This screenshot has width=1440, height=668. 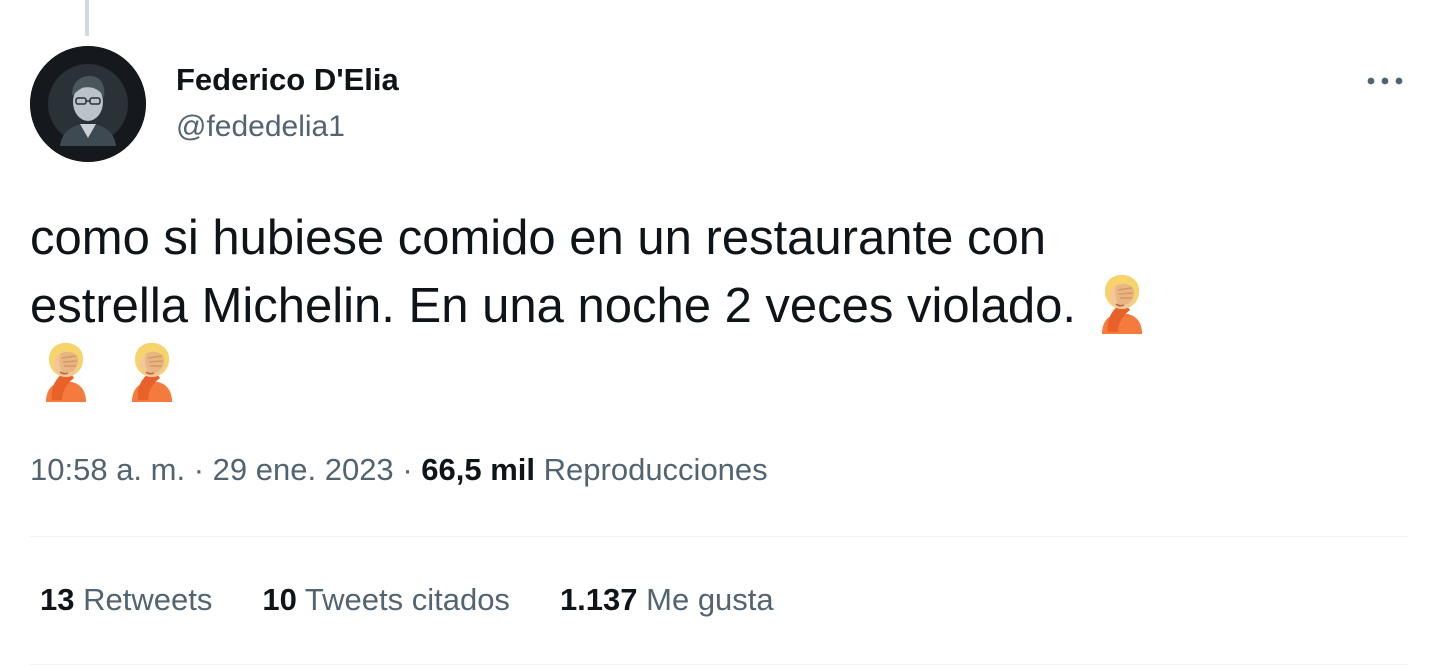 What do you see at coordinates (88, 104) in the screenshot?
I see `avatar` at bounding box center [88, 104].